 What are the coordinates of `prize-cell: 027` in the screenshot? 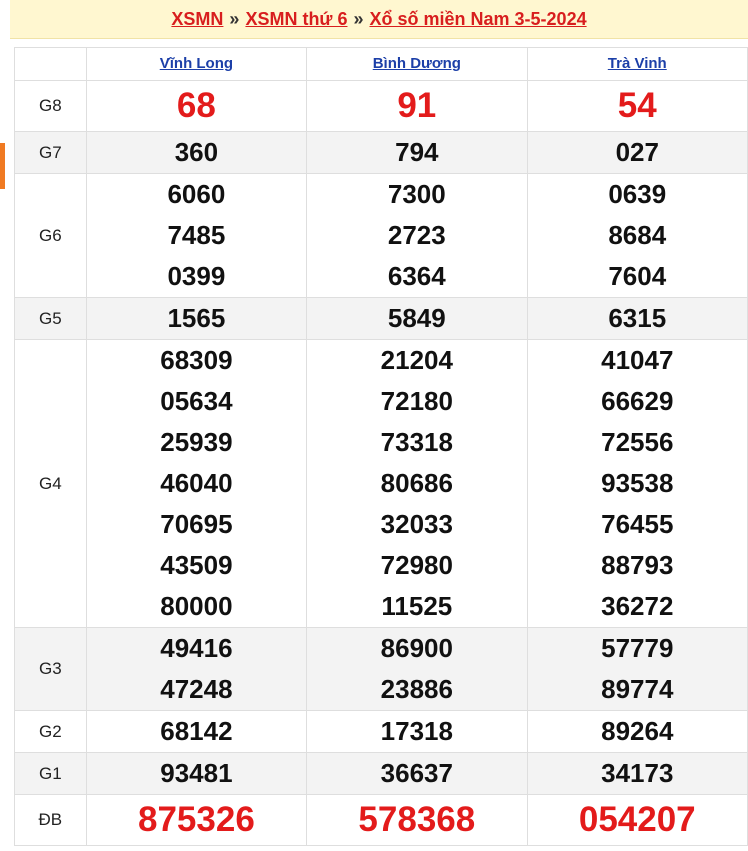 It's located at (637, 152).